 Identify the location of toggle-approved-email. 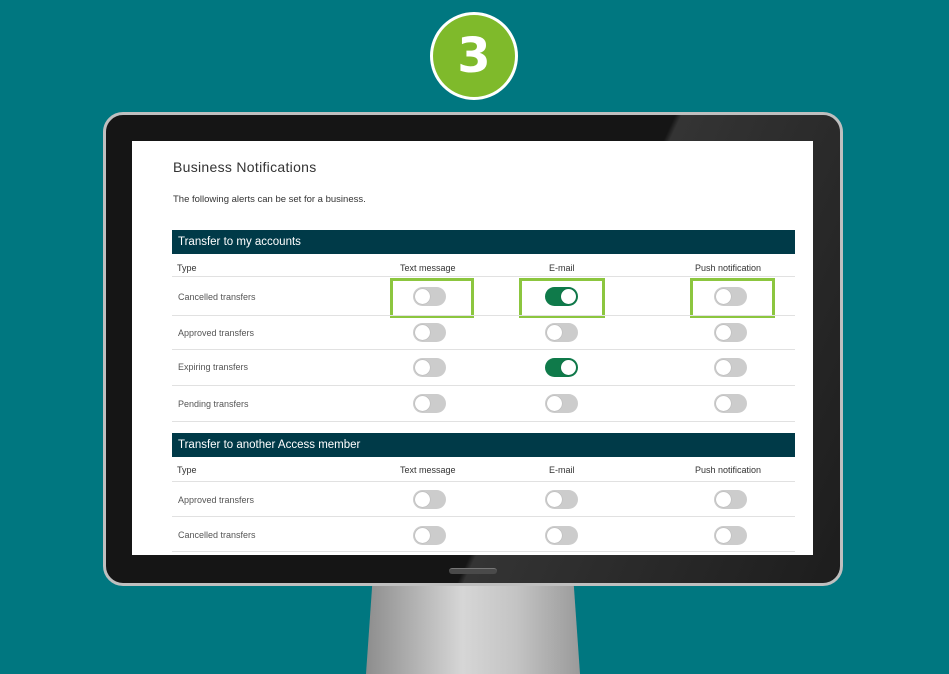
(561, 332).